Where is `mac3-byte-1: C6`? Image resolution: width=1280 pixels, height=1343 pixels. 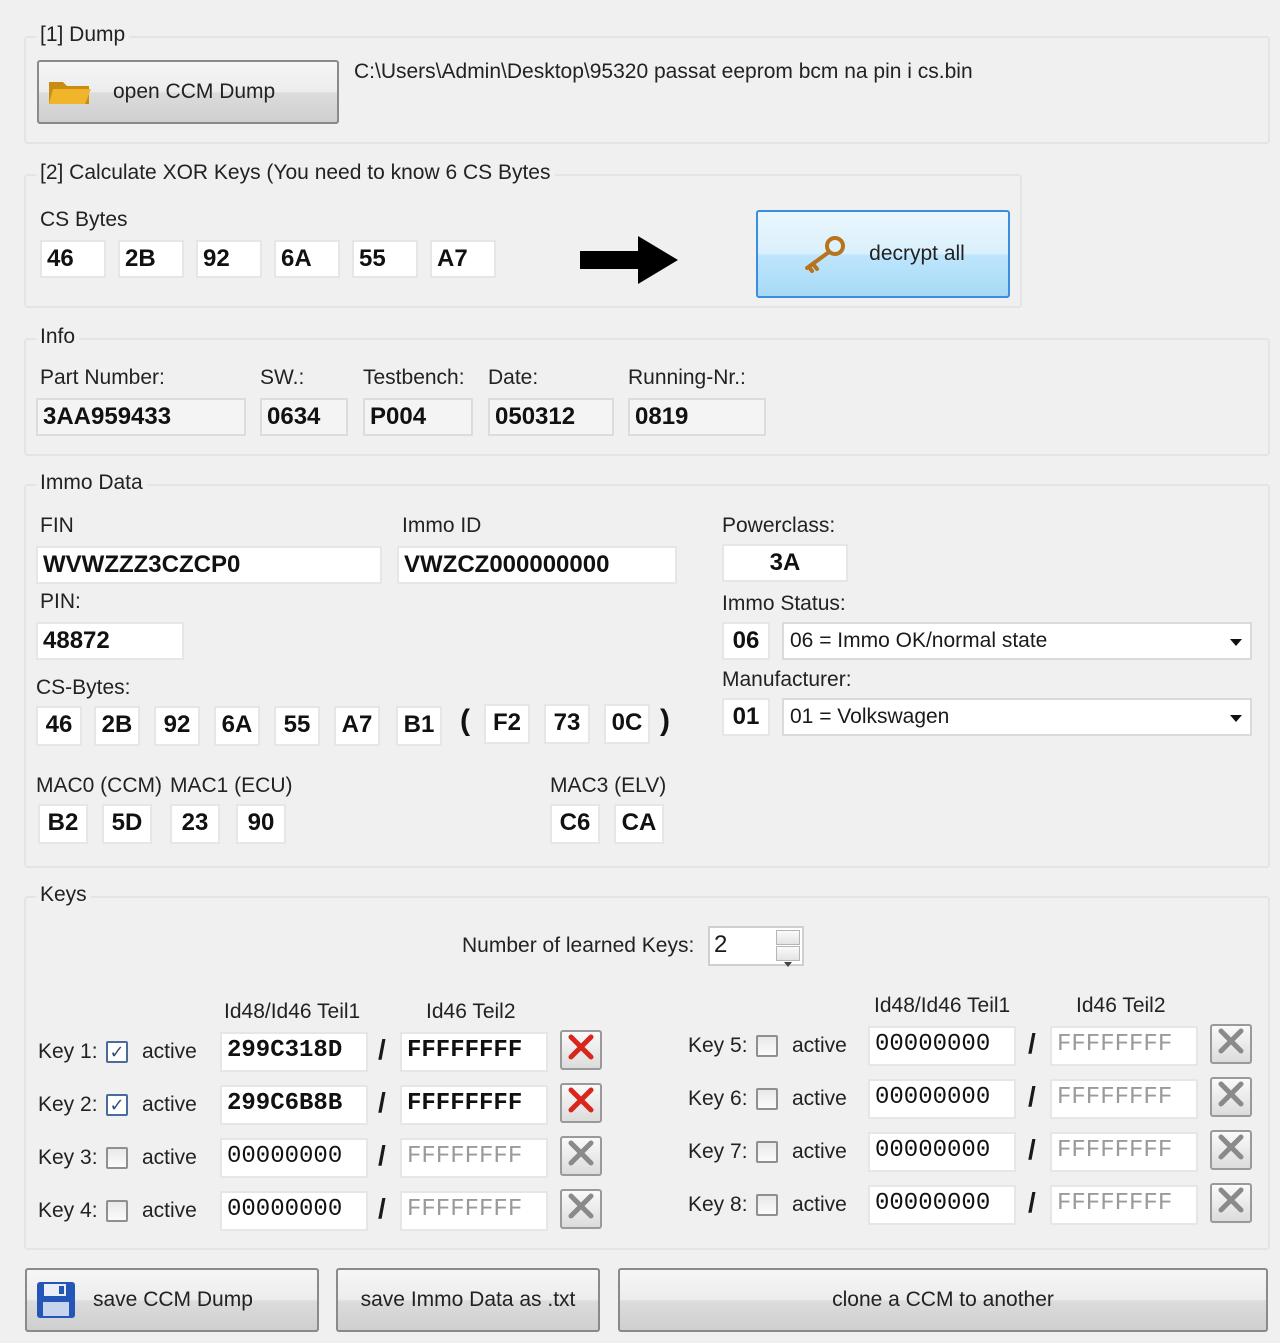 mac3-byte-1: C6 is located at coordinates (575, 824).